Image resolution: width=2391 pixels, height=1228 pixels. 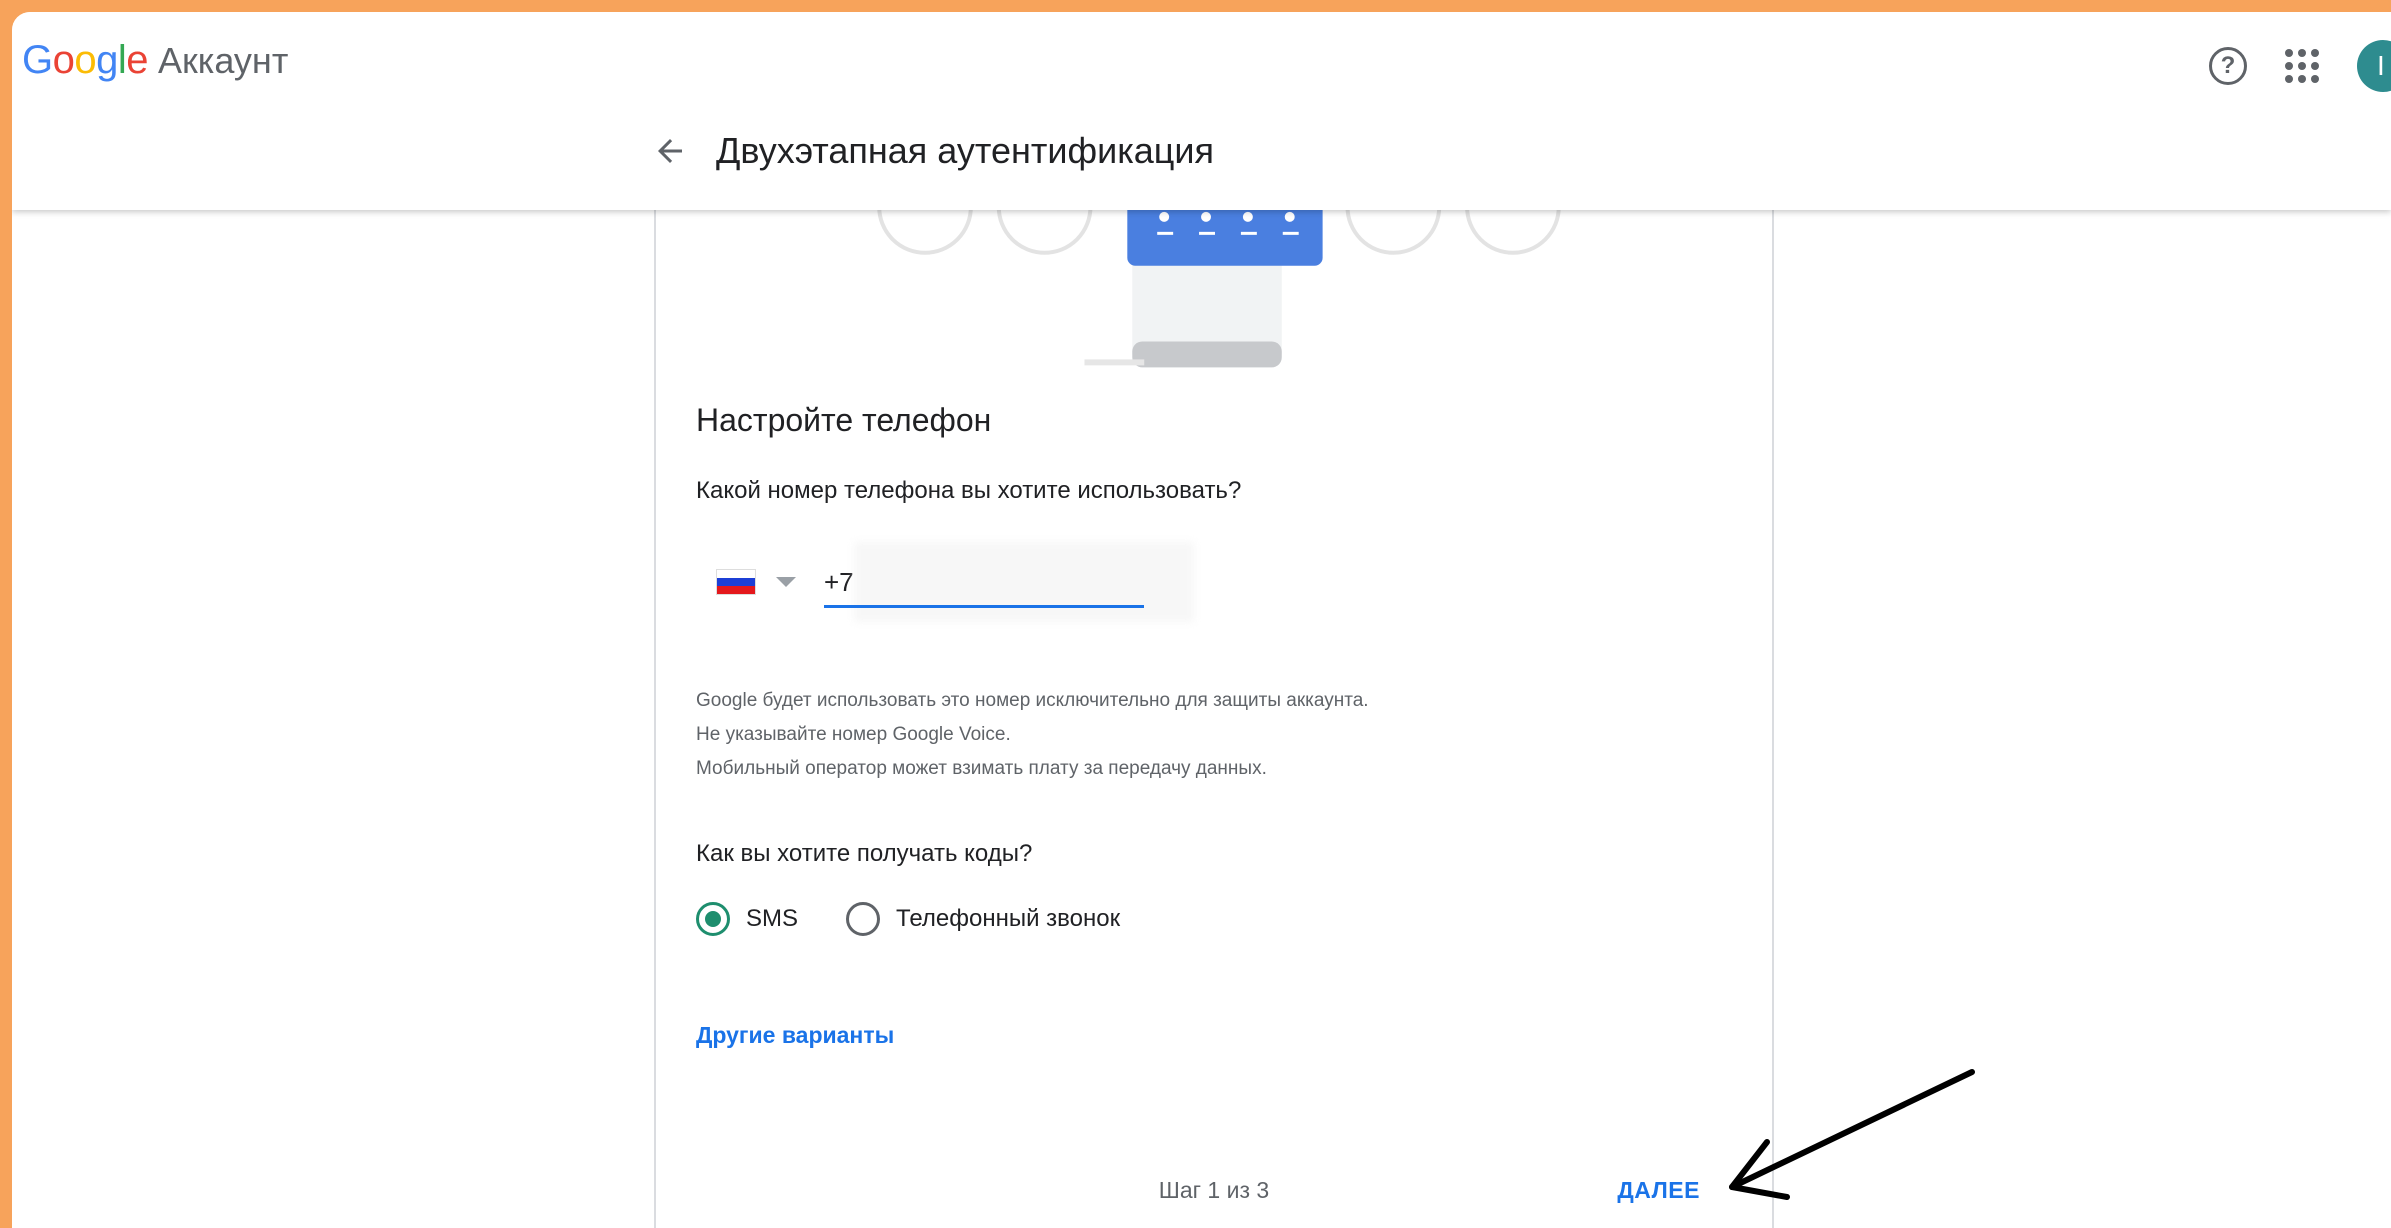 I want to click on code-method-options: SMS Телефонный звонок, so click(x=908, y=919).